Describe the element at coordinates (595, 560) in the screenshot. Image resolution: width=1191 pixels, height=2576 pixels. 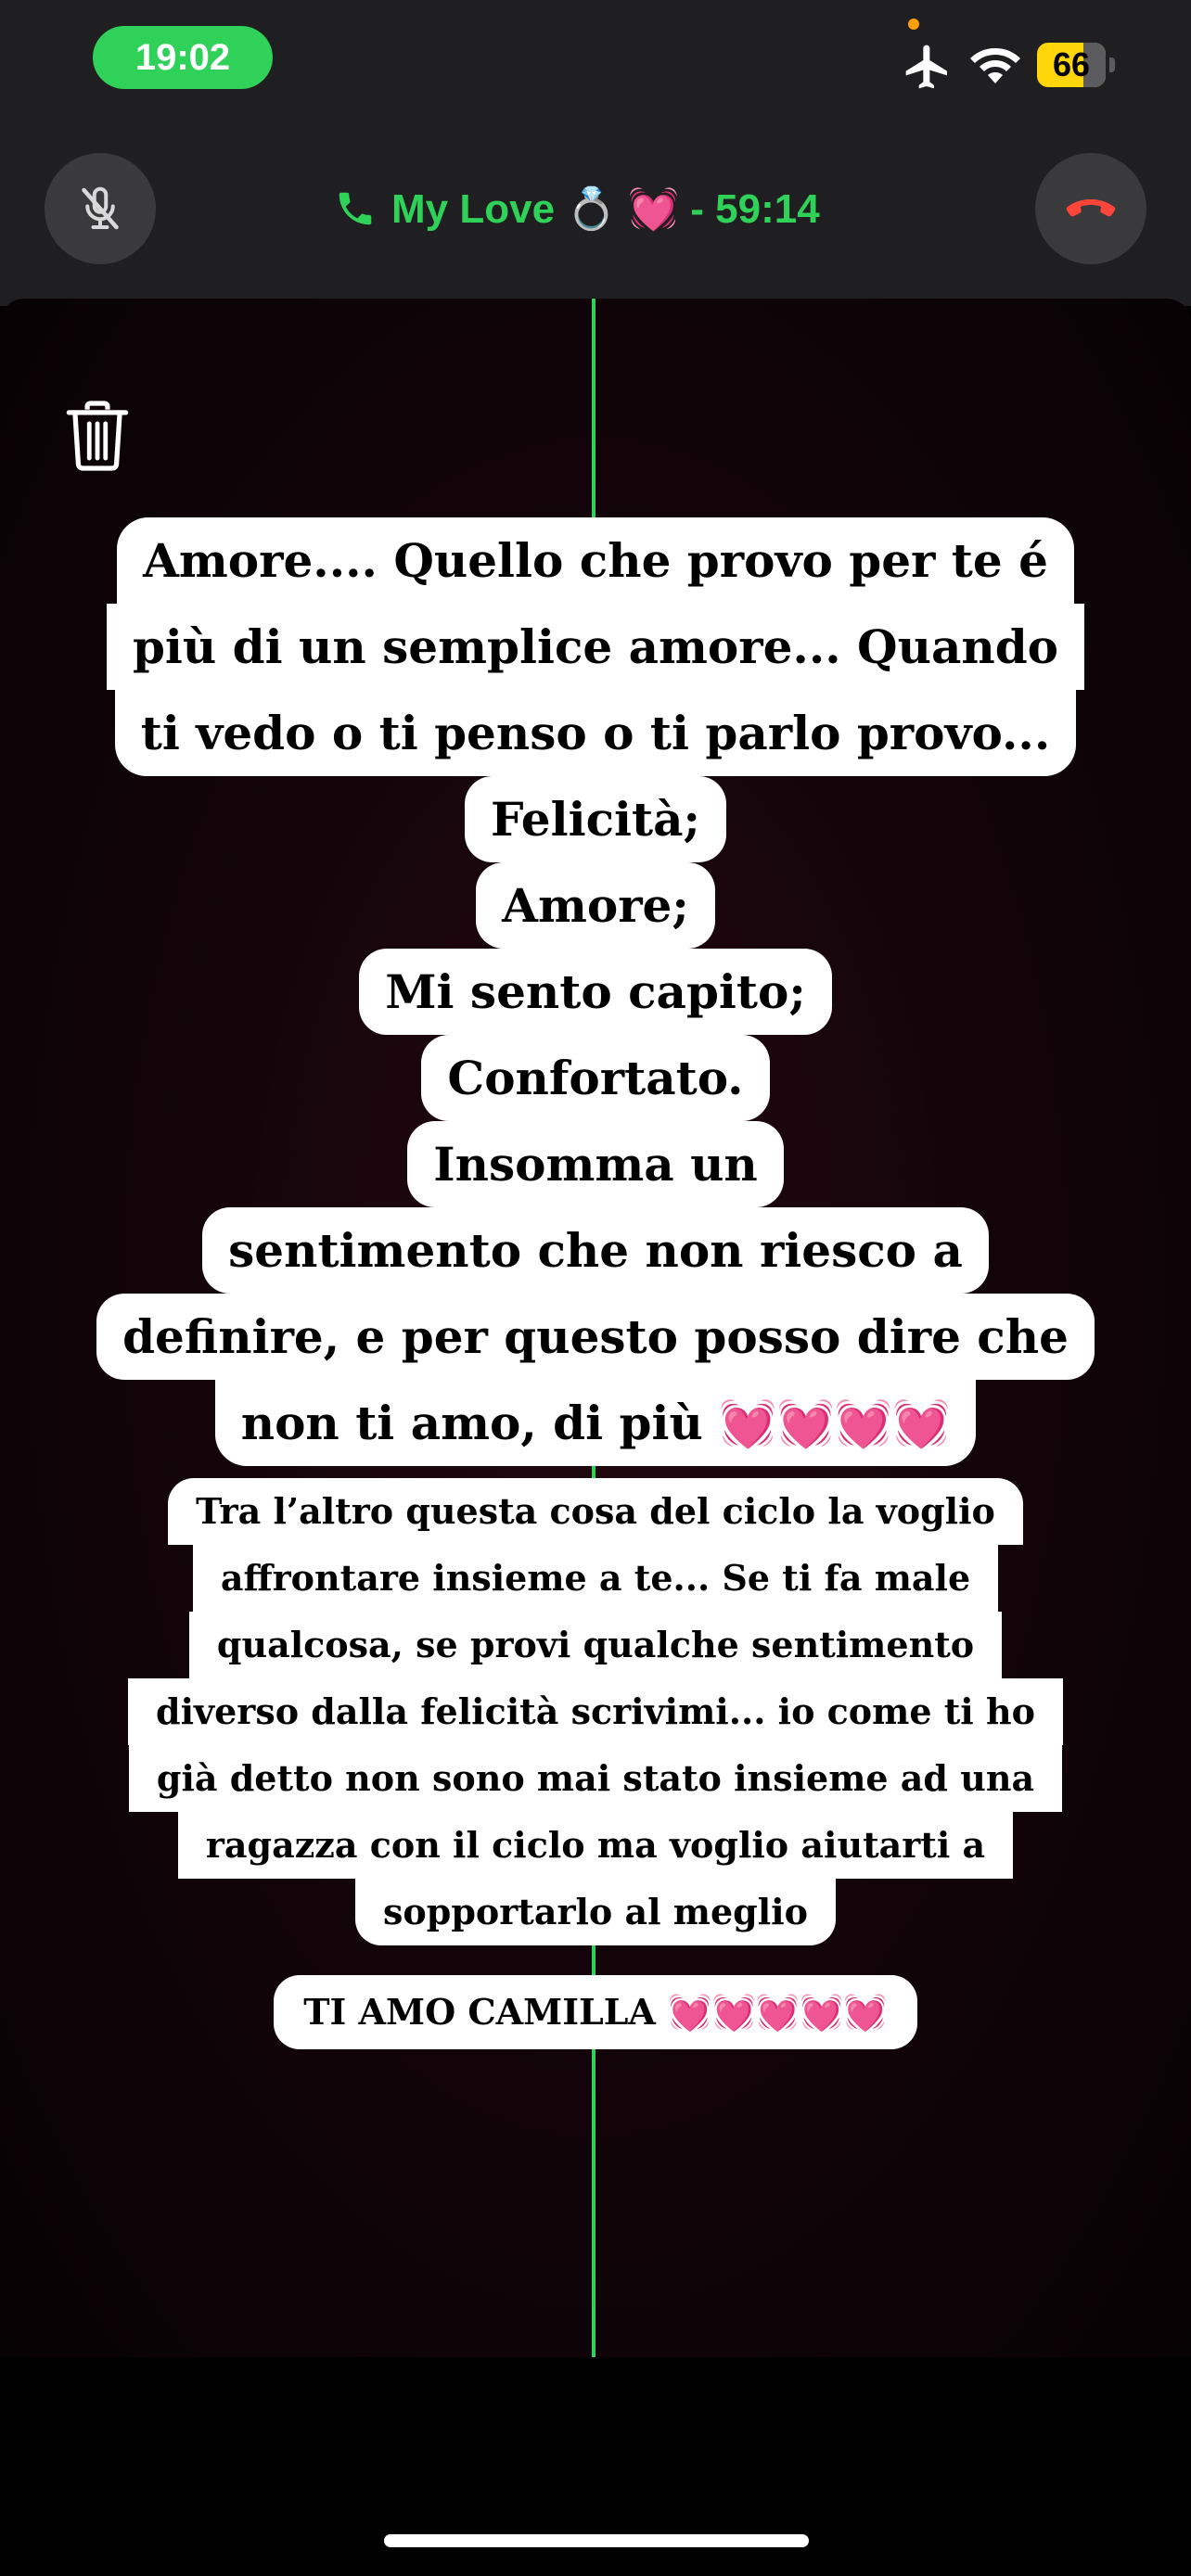
I see `sticker-text-line: Amore.... Quello che provo per te é` at that location.